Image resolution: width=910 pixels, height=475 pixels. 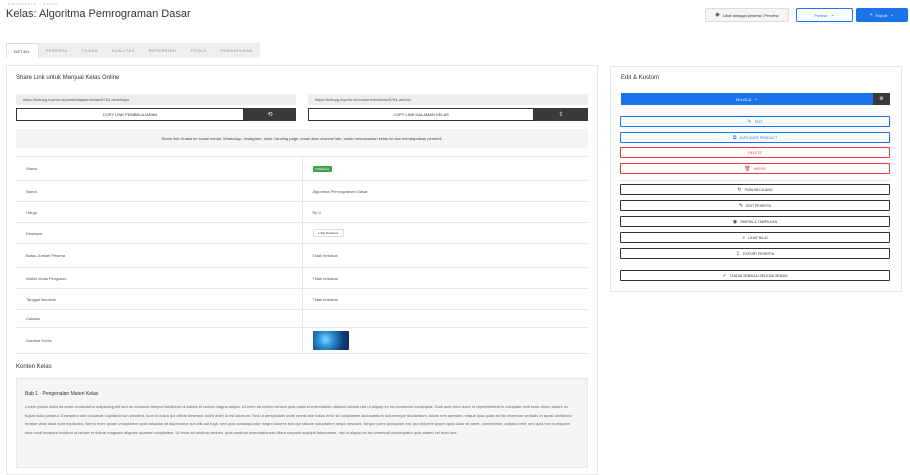 What do you see at coordinates (159, 191) in the screenshot?
I see `nama-label: Nama` at bounding box center [159, 191].